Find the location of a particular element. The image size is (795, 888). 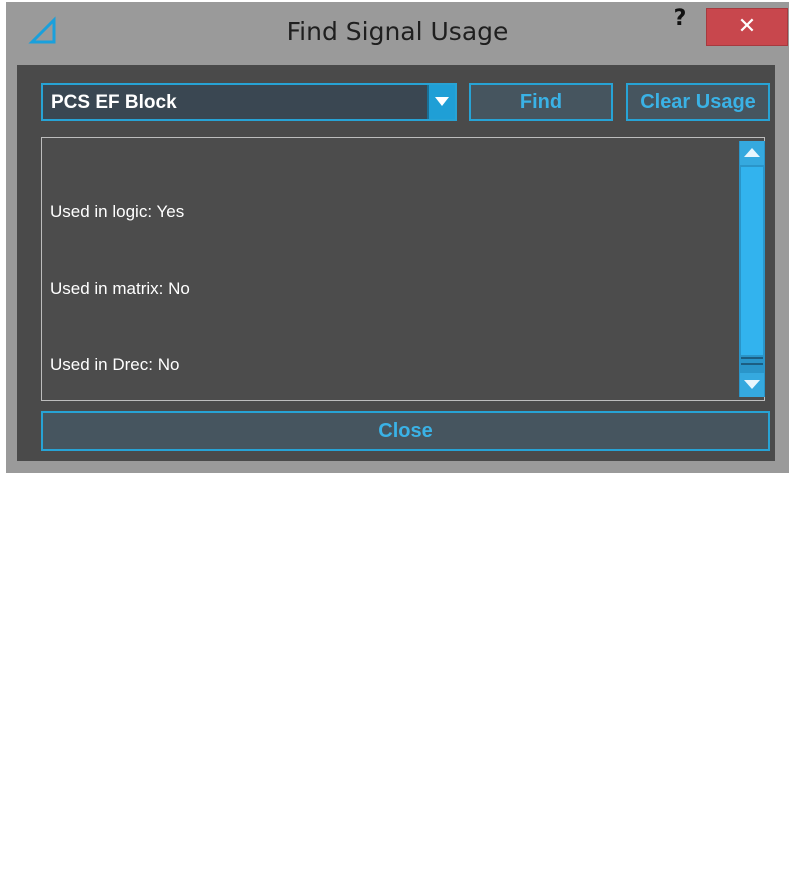

signal-select: PCS EF Block is located at coordinates (249, 102).